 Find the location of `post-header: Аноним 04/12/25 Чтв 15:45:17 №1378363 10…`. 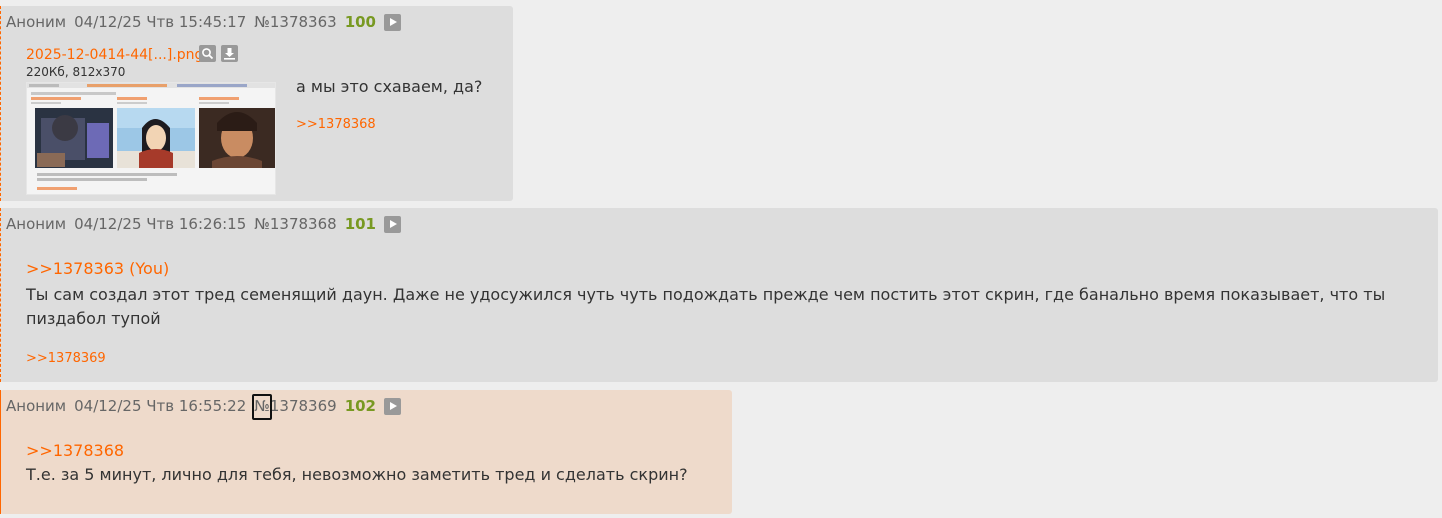

post-header: Аноним 04/12/25 Чтв 15:45:17 №1378363 10… is located at coordinates (203, 22).